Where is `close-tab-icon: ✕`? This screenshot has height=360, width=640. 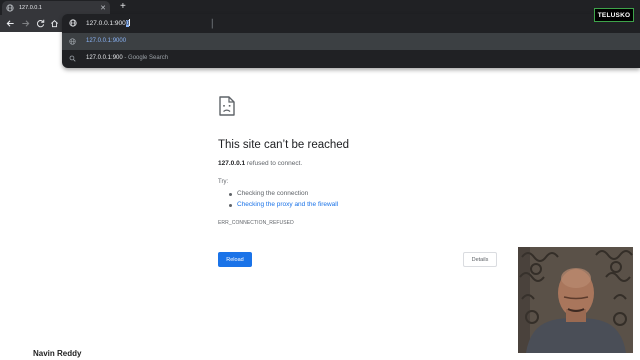 close-tab-icon: ✕ is located at coordinates (103, 8).